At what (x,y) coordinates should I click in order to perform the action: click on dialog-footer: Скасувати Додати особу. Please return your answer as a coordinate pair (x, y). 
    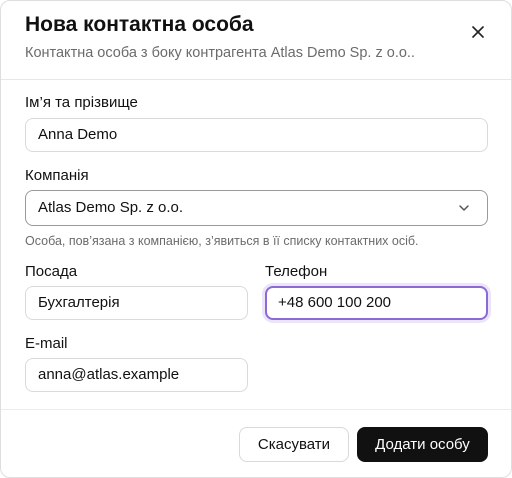
    Looking at the image, I should click on (256, 443).